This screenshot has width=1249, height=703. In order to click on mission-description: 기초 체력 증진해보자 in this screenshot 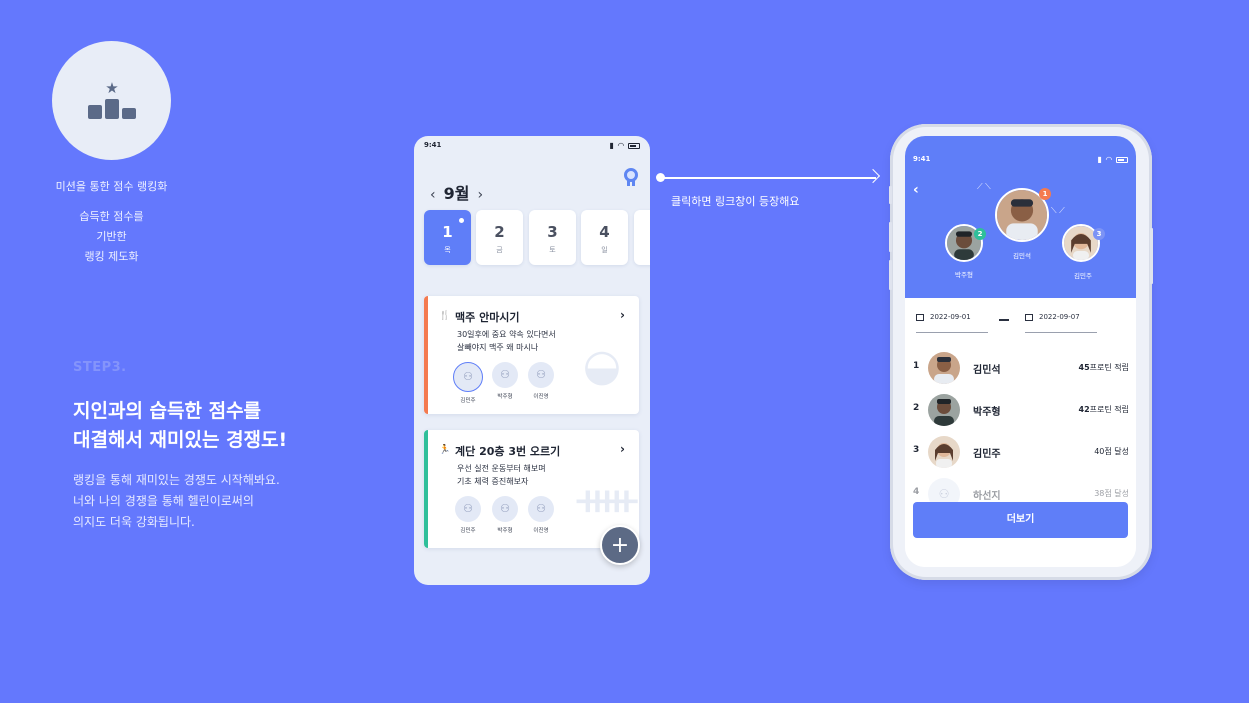, I will do `click(493, 481)`.